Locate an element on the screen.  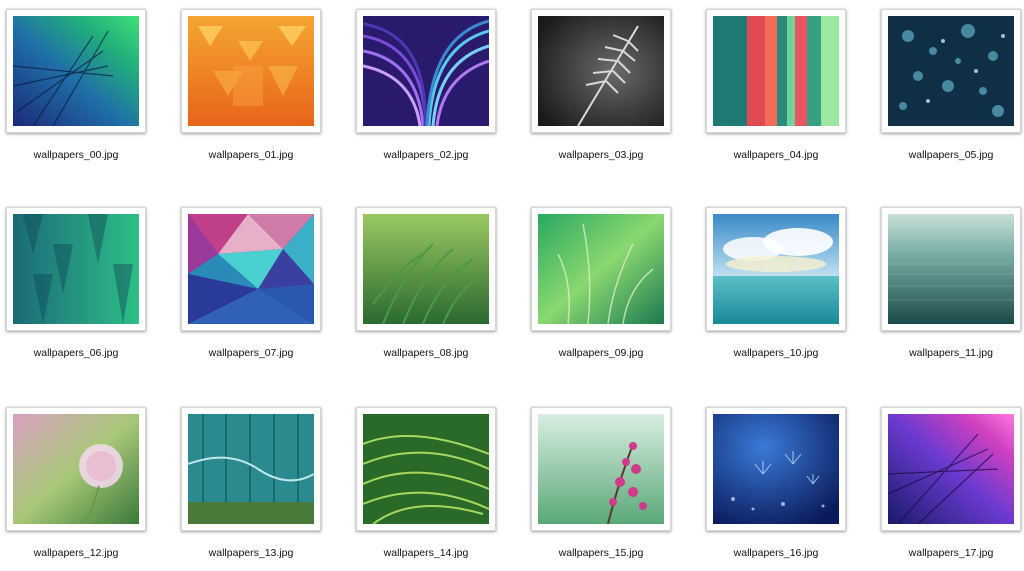
file-name-label: wallpapers_11.jpg is located at coordinates (951, 353).